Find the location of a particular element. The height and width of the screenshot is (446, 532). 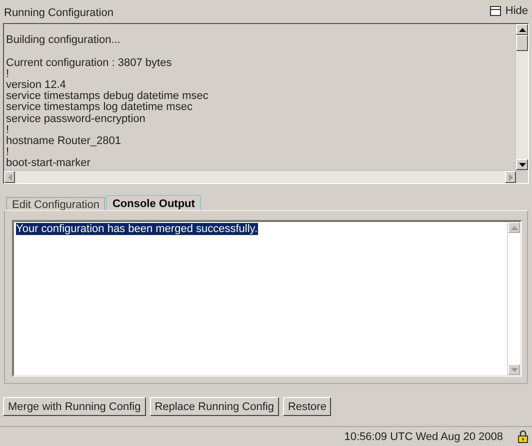

console-message: Your configuration has been merged successfully. is located at coordinates (137, 229).